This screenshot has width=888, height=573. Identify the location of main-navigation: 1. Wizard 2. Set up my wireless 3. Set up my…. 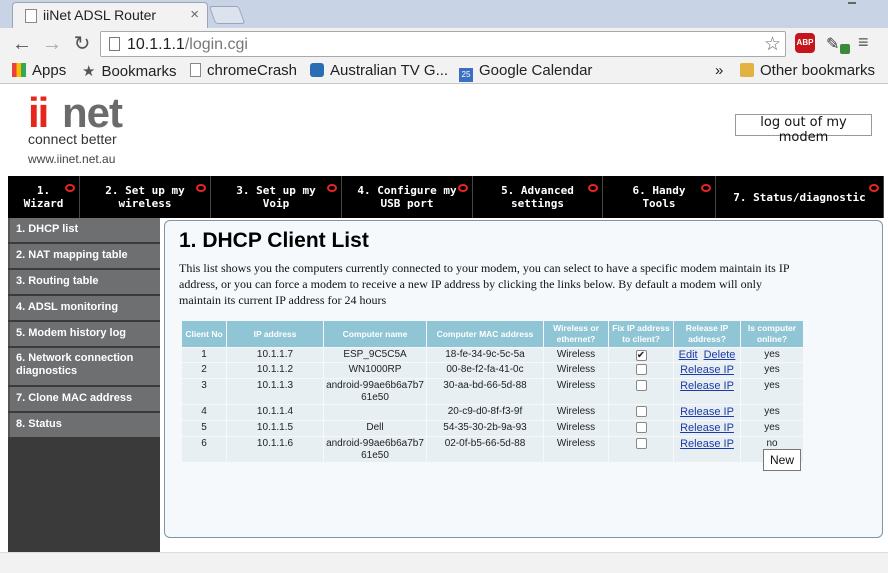
(446, 197).